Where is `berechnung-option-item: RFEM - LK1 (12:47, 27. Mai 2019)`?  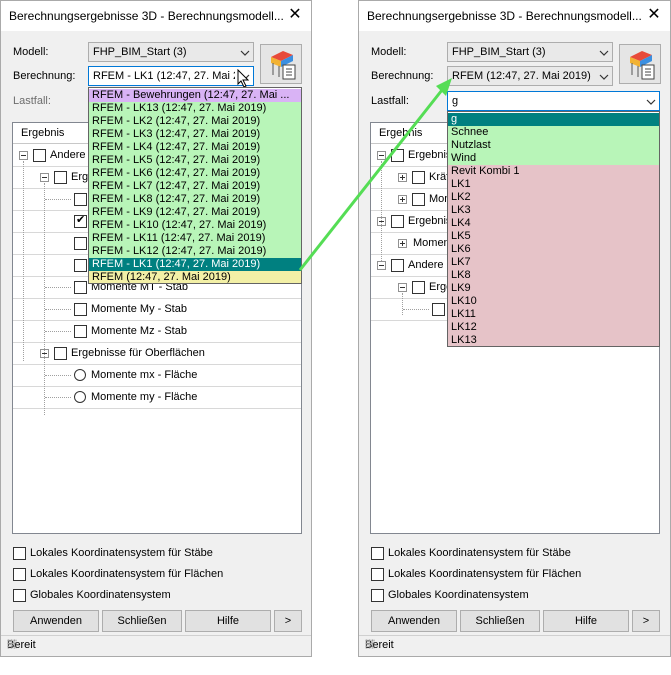 berechnung-option-item: RFEM - LK1 (12:47, 27. Mai 2019) is located at coordinates (195, 264).